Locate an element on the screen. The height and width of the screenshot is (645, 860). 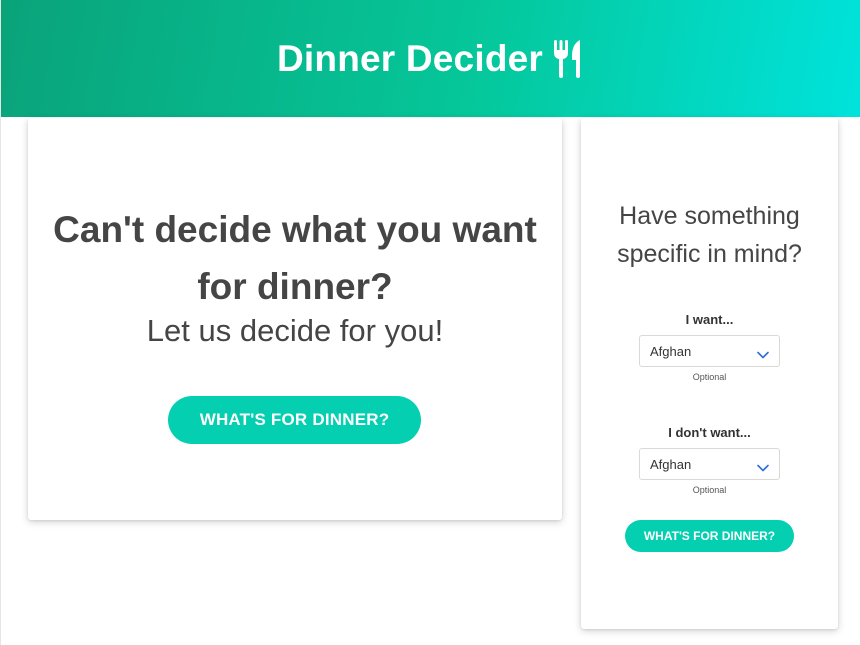
whats-for-dinner-filtered-button: WHAT'S FOR DINNER? is located at coordinates (709, 536).